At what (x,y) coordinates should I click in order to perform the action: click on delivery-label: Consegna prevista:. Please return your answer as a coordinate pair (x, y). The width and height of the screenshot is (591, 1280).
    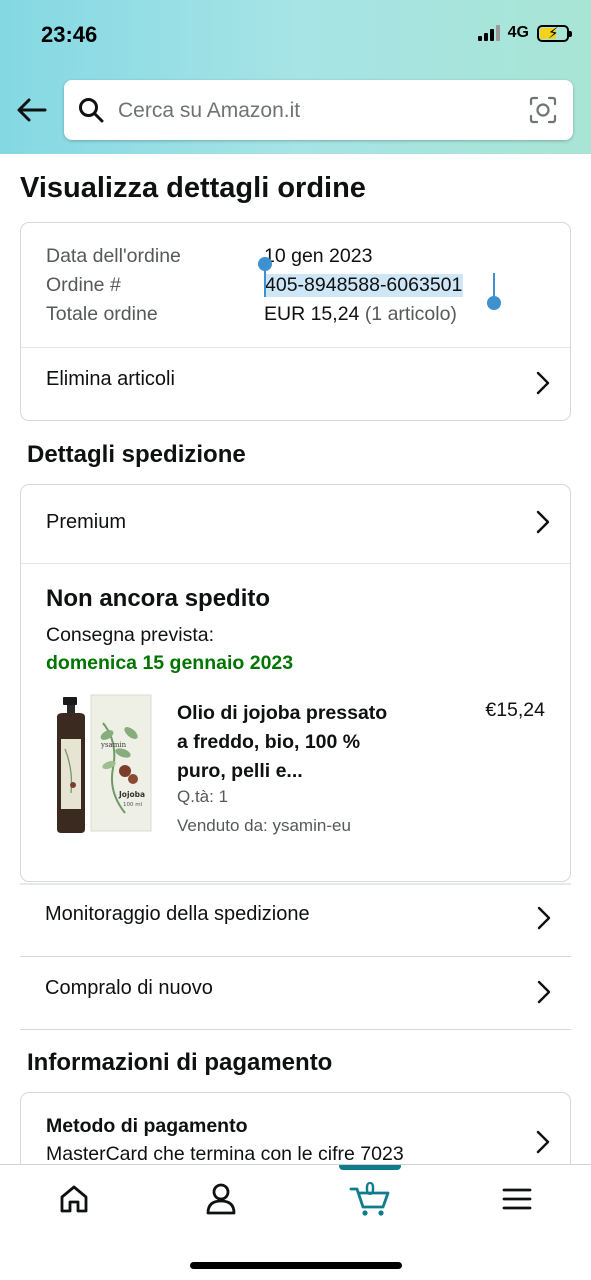
    Looking at the image, I should click on (130, 635).